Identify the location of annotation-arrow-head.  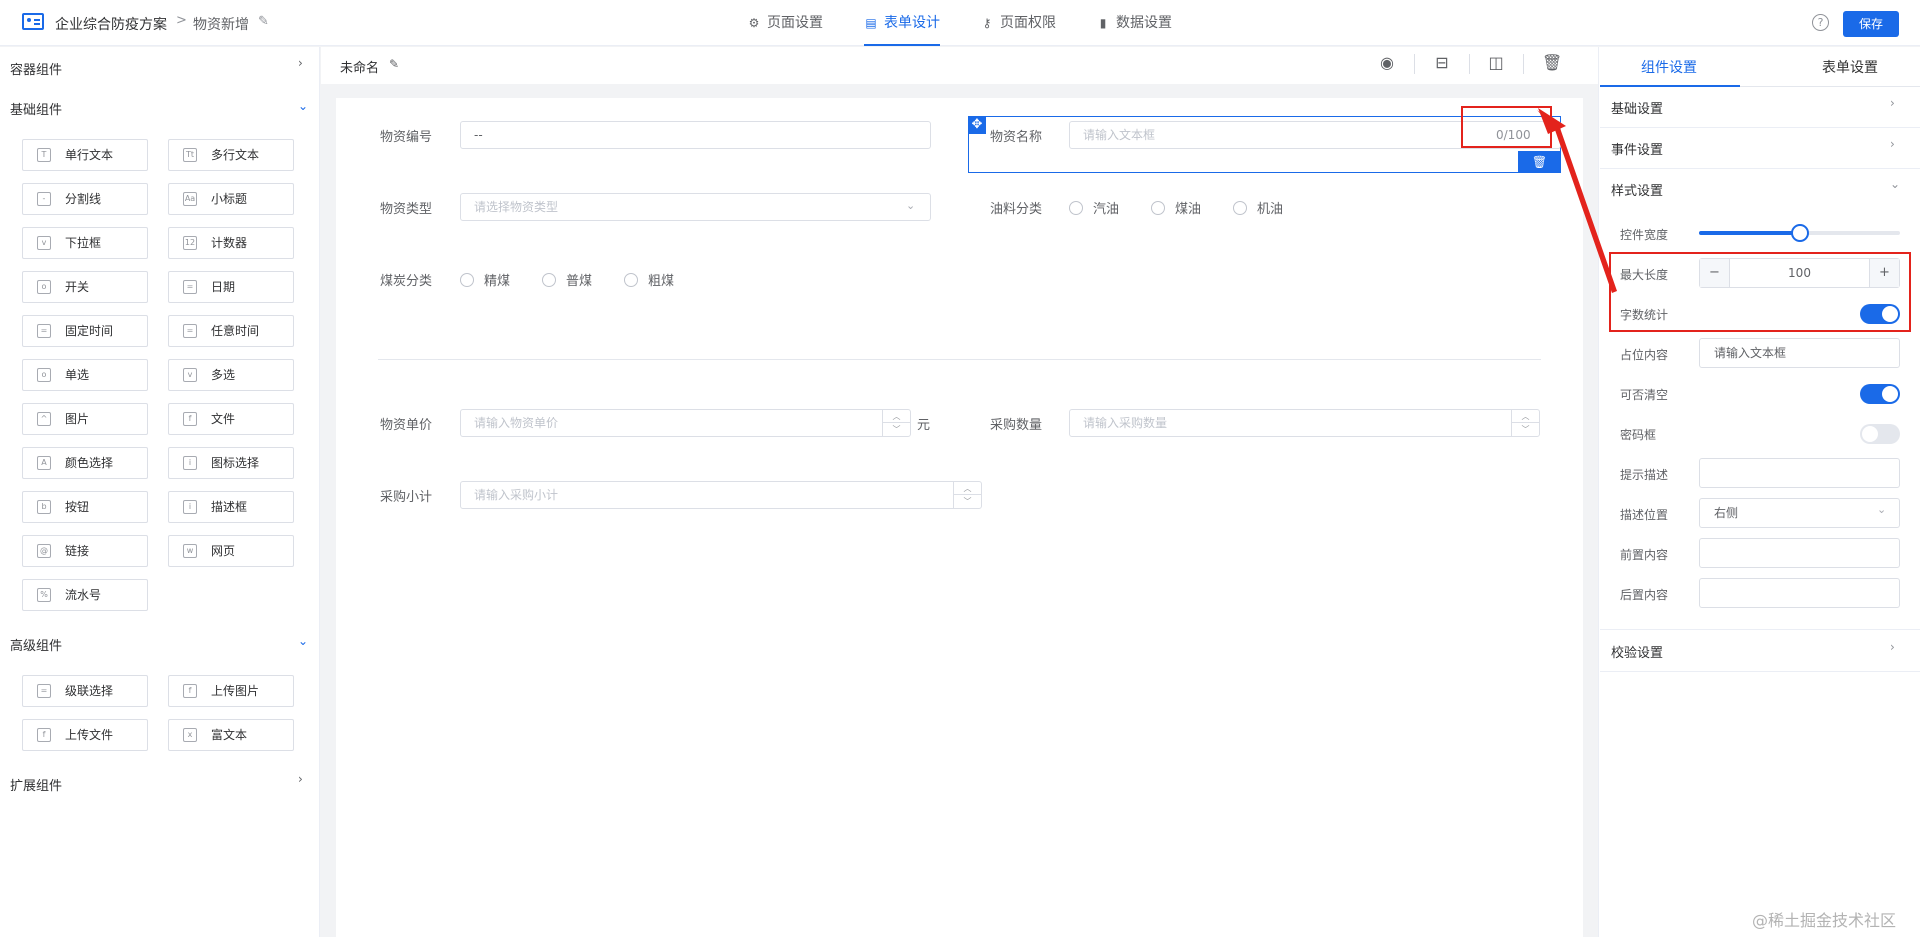
(1552, 121).